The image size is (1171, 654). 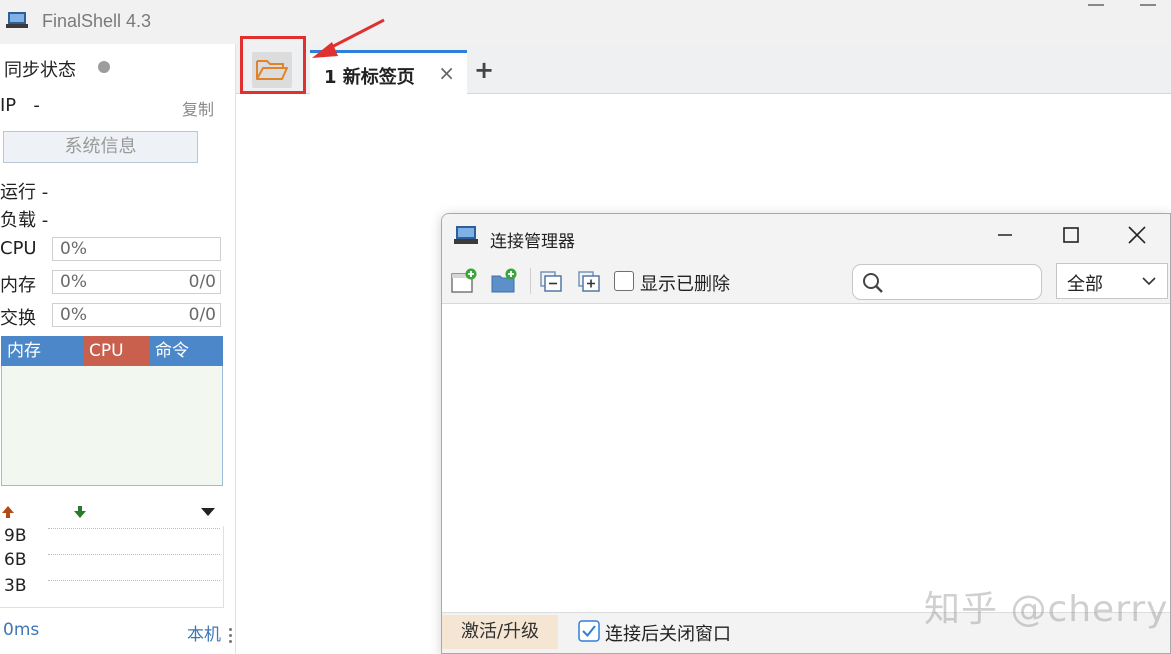 What do you see at coordinates (21, 630) in the screenshot?
I see `latency-value: 0ms` at bounding box center [21, 630].